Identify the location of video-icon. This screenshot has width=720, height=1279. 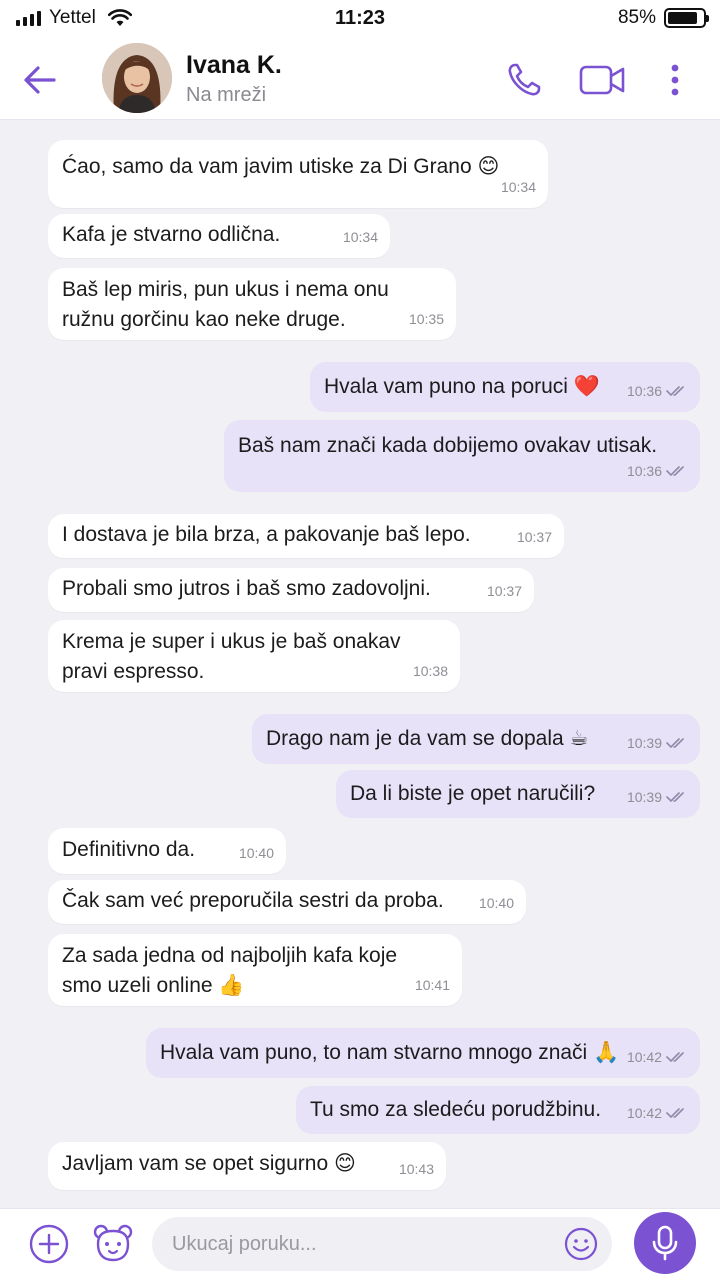
(602, 80).